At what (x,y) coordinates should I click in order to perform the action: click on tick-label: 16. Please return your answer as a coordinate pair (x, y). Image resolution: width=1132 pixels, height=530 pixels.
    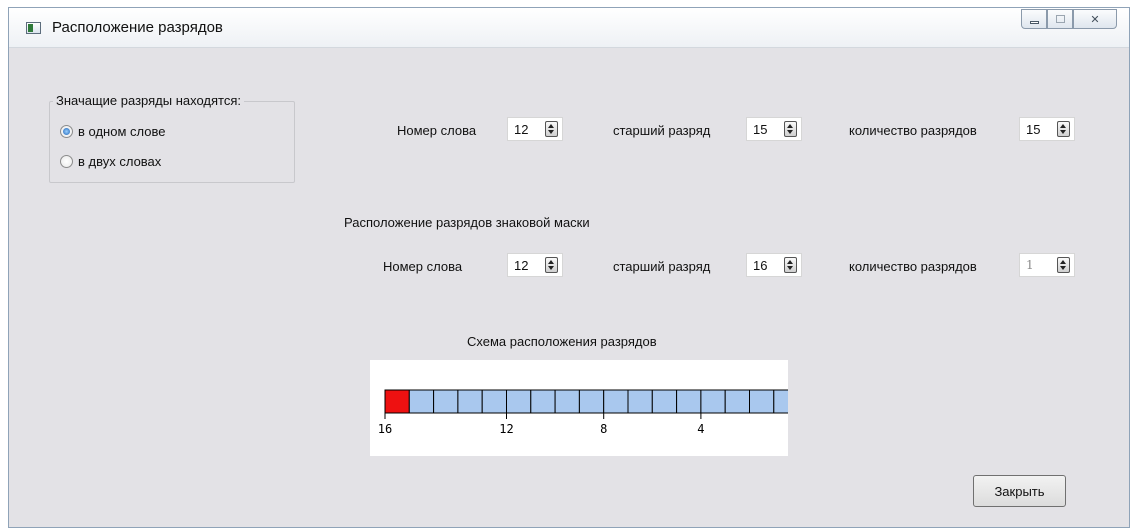
    Looking at the image, I should click on (385, 429).